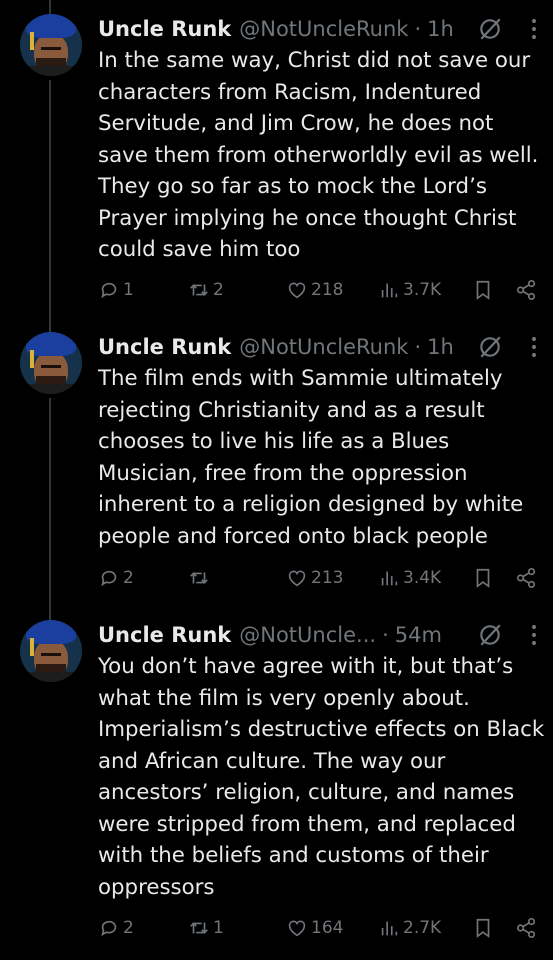 This screenshot has width=553, height=960. What do you see at coordinates (218, 928) in the screenshot?
I see `repost-count: 1` at bounding box center [218, 928].